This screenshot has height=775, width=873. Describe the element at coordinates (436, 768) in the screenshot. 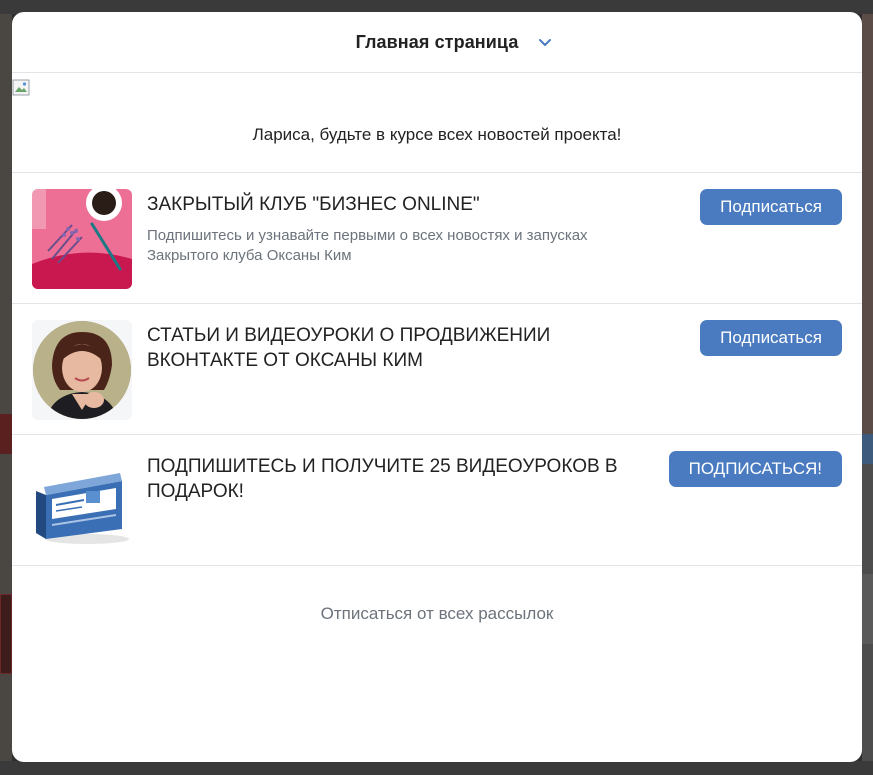

I see `background-bottom` at that location.